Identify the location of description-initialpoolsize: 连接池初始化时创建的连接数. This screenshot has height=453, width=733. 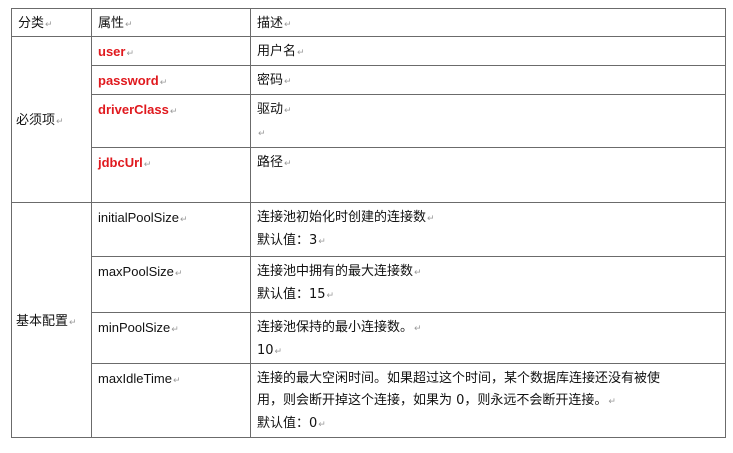
(342, 217).